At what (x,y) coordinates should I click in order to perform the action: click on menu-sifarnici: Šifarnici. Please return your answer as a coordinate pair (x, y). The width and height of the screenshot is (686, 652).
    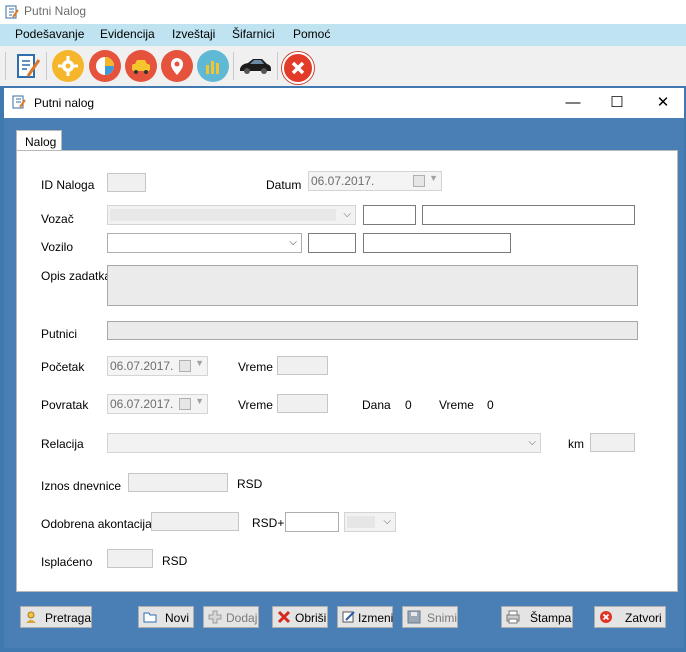
    Looking at the image, I should click on (253, 34).